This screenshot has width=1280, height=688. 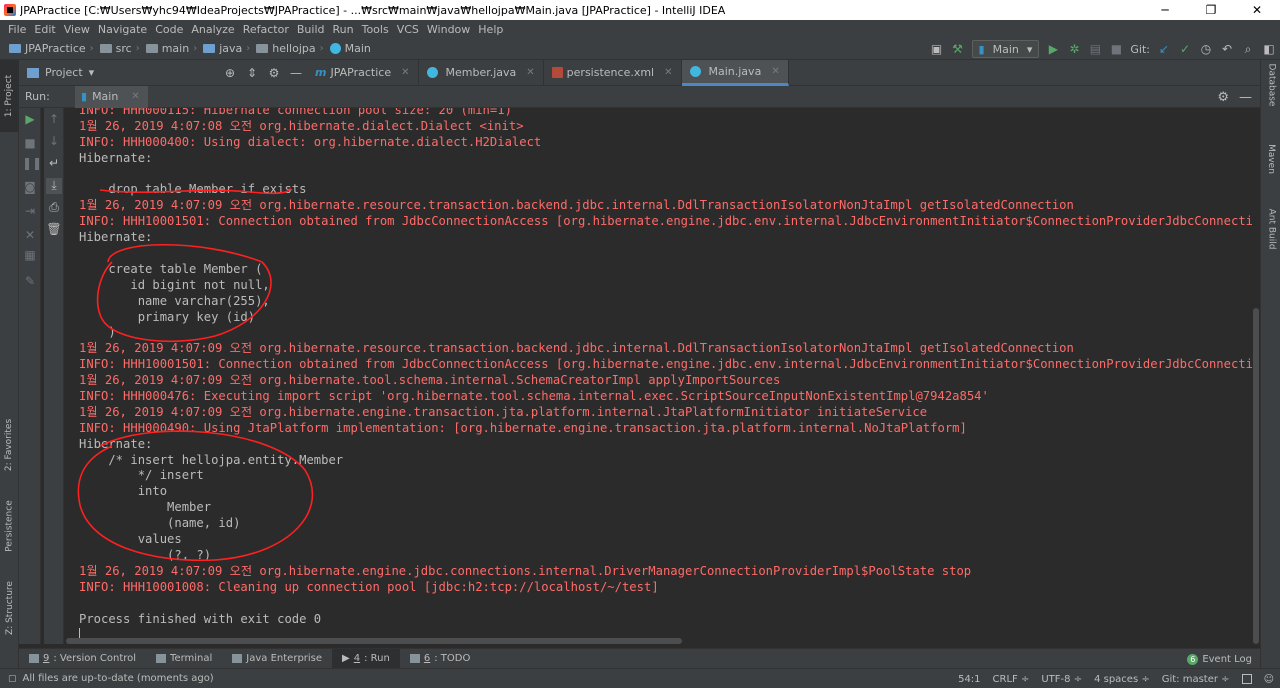 I want to click on breadcrumb-src: src ›, so click(x=120, y=48).